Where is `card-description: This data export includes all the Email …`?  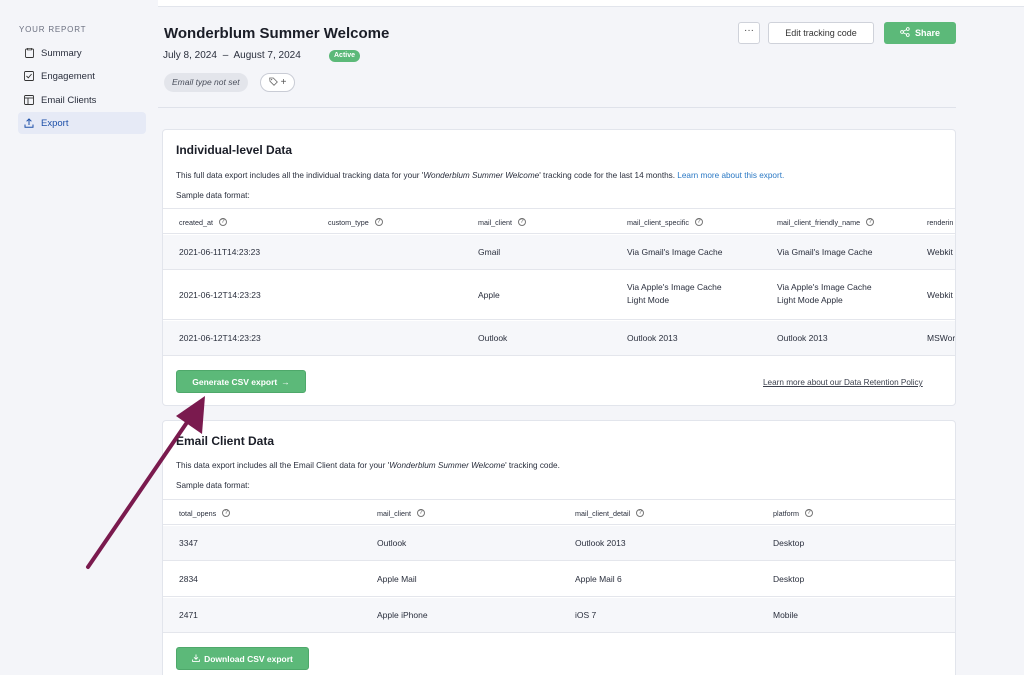 card-description: This data export includes all the Email … is located at coordinates (368, 465).